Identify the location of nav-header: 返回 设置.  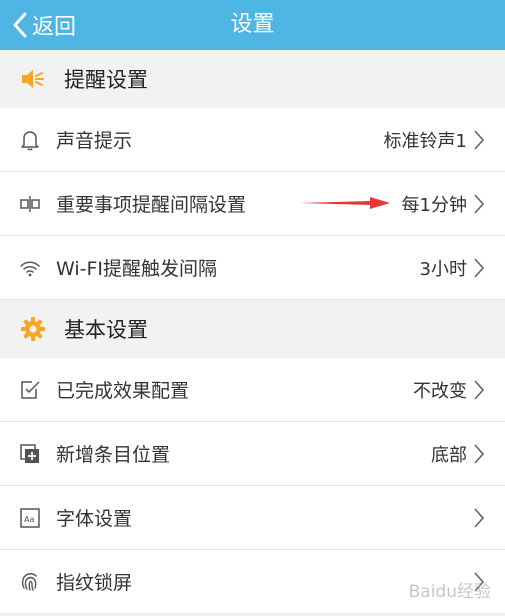
(252, 25).